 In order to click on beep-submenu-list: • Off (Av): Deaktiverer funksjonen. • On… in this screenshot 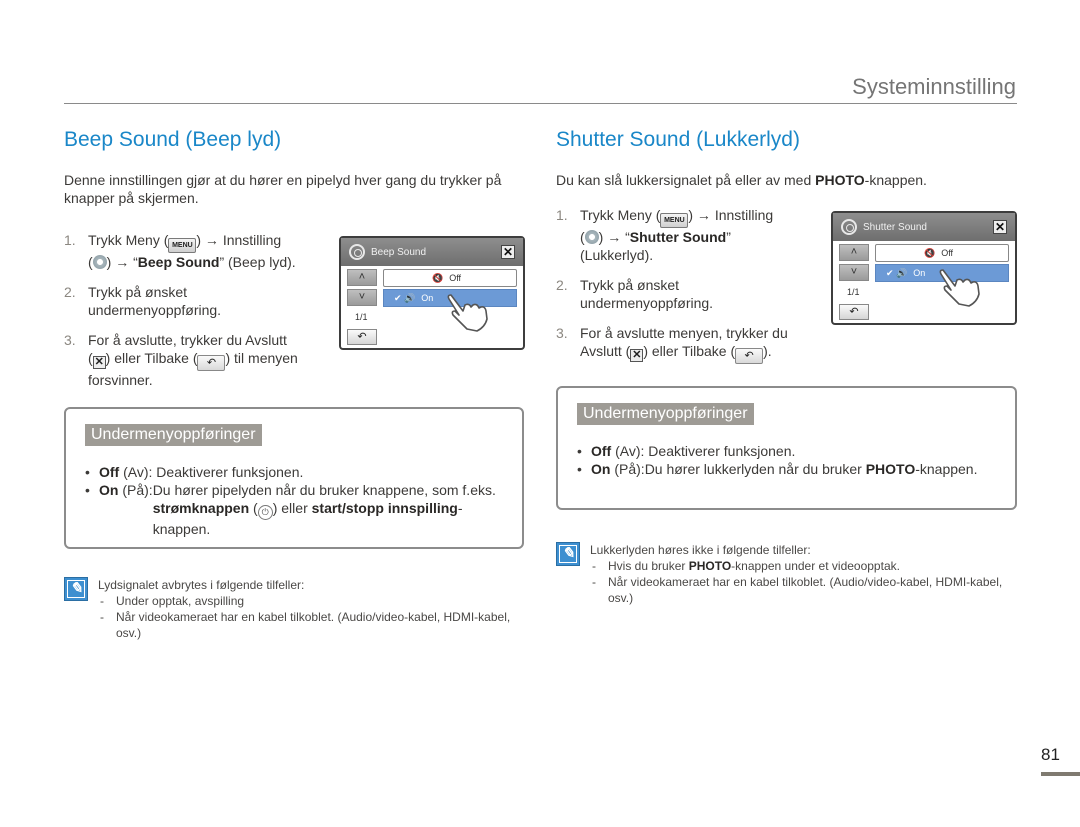, I will do `click(295, 500)`.